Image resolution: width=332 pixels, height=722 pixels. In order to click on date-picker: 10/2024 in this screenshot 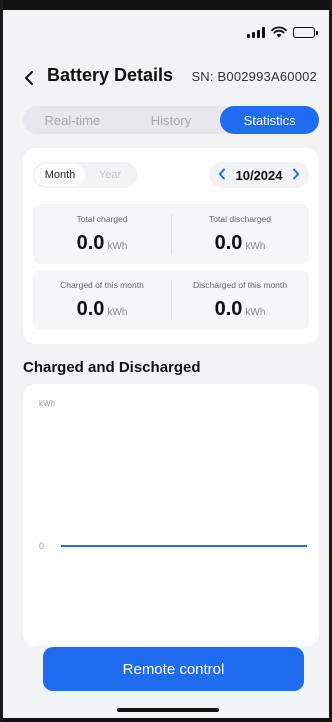, I will do `click(259, 175)`.